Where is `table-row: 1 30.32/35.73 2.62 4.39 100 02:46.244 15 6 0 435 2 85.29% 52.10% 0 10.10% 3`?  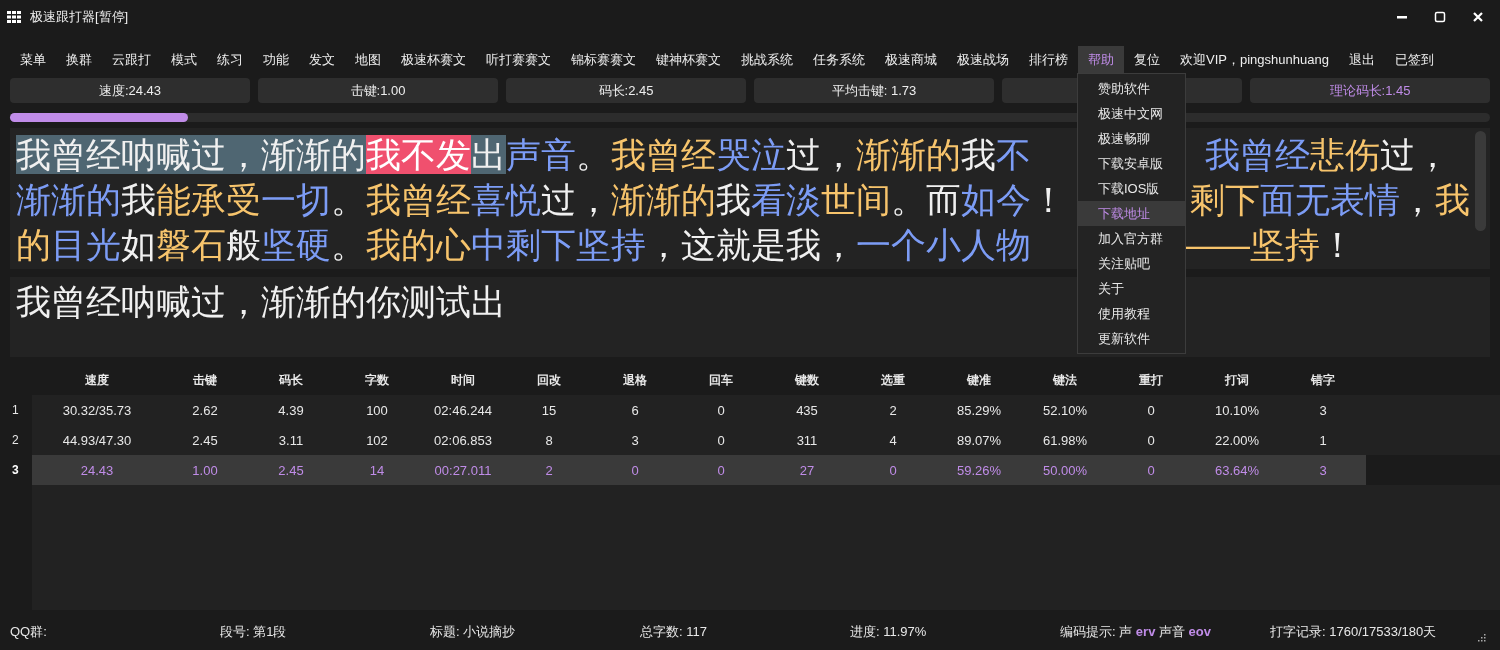 table-row: 1 30.32/35.73 2.62 4.39 100 02:46.244 15 6 0 435 2 85.29% 52.10% 0 10.10% 3 is located at coordinates (750, 410).